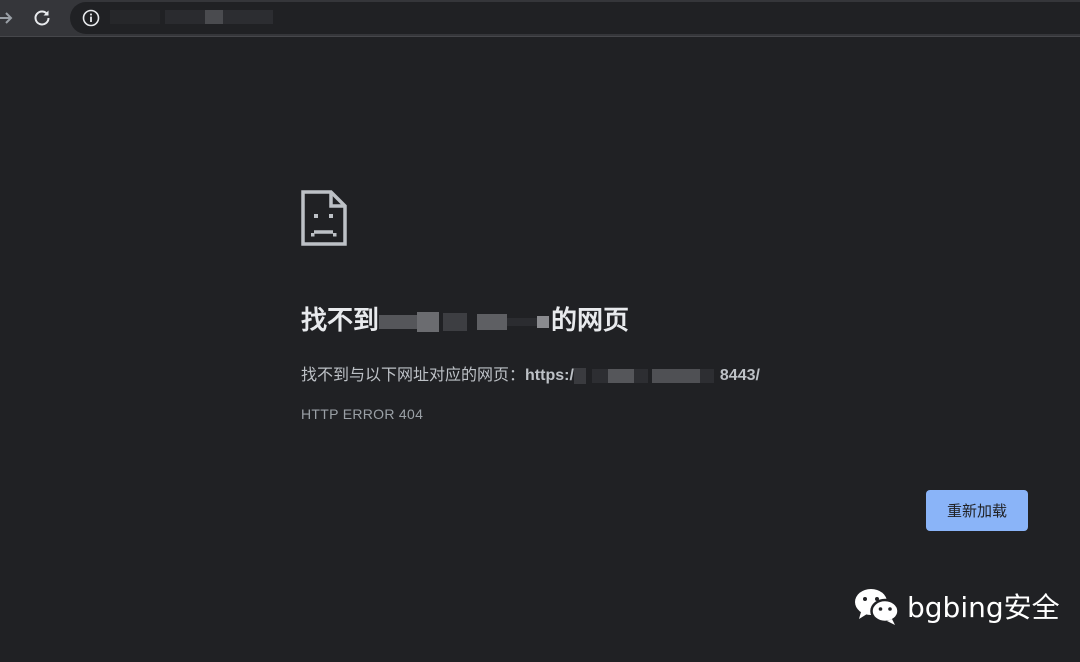 Image resolution: width=1080 pixels, height=662 pixels. Describe the element at coordinates (877, 607) in the screenshot. I see `wechat-icon` at that location.